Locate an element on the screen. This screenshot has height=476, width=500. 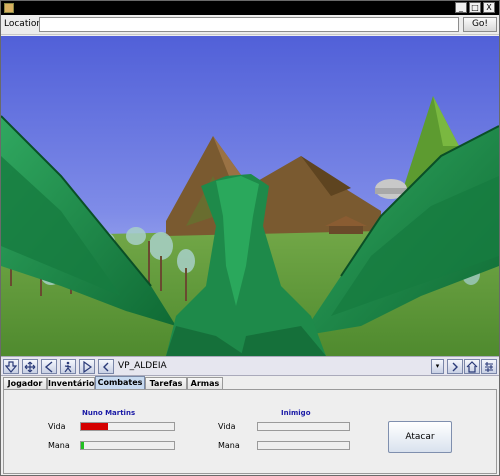
go-button: Go! is located at coordinates (480, 24).